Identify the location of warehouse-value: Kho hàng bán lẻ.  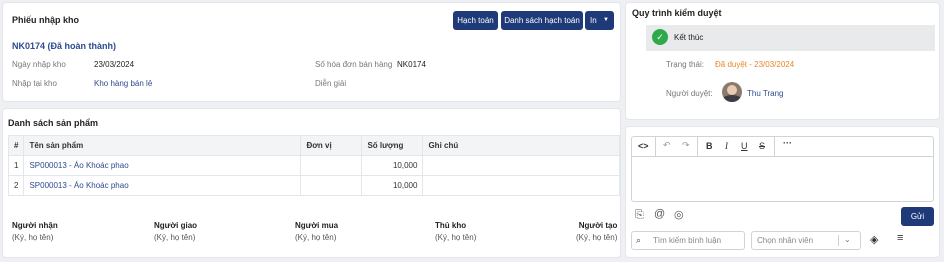
(123, 83).